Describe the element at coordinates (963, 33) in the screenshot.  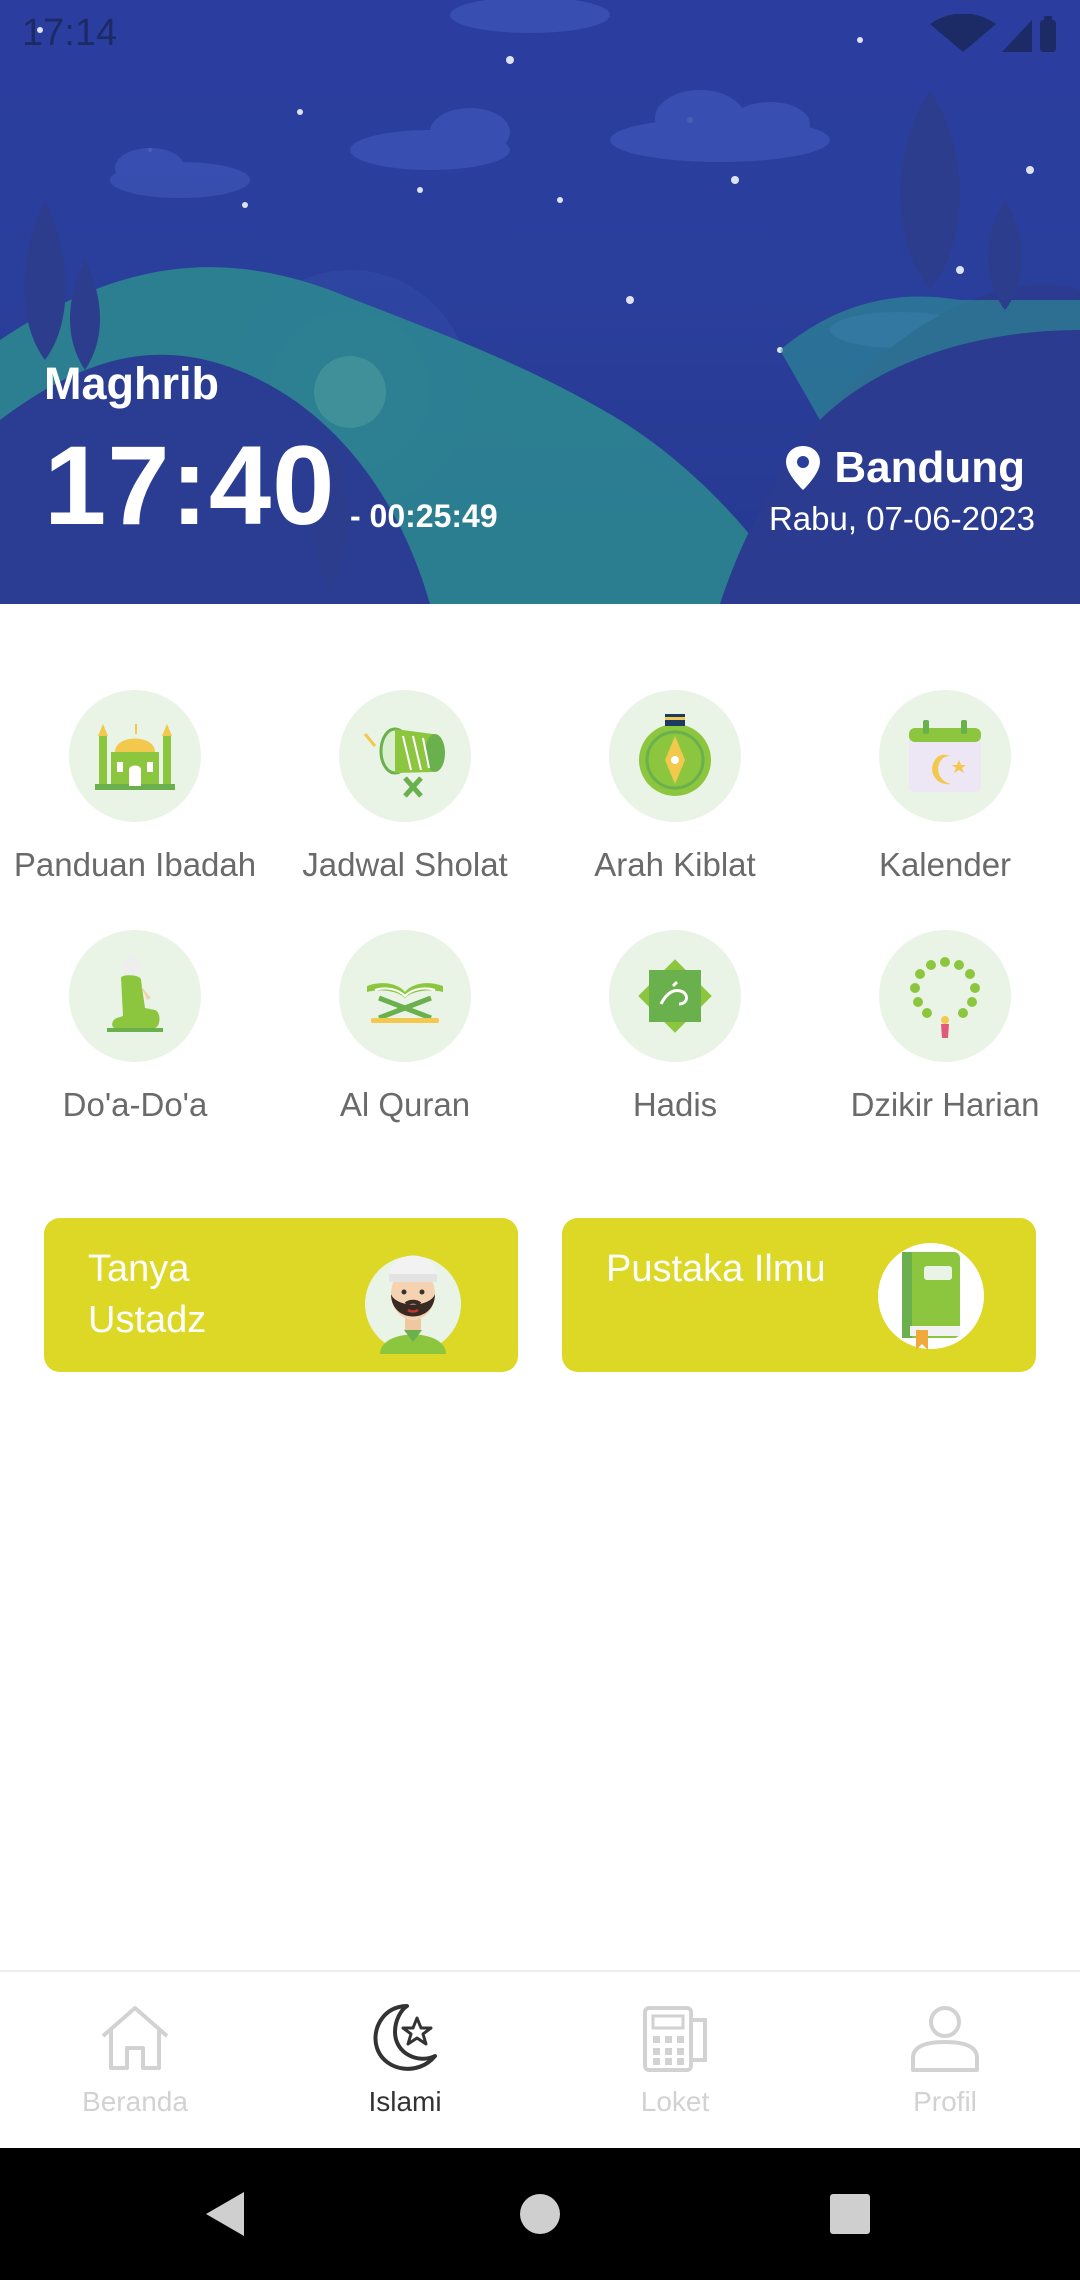
I see `wifi-icon` at that location.